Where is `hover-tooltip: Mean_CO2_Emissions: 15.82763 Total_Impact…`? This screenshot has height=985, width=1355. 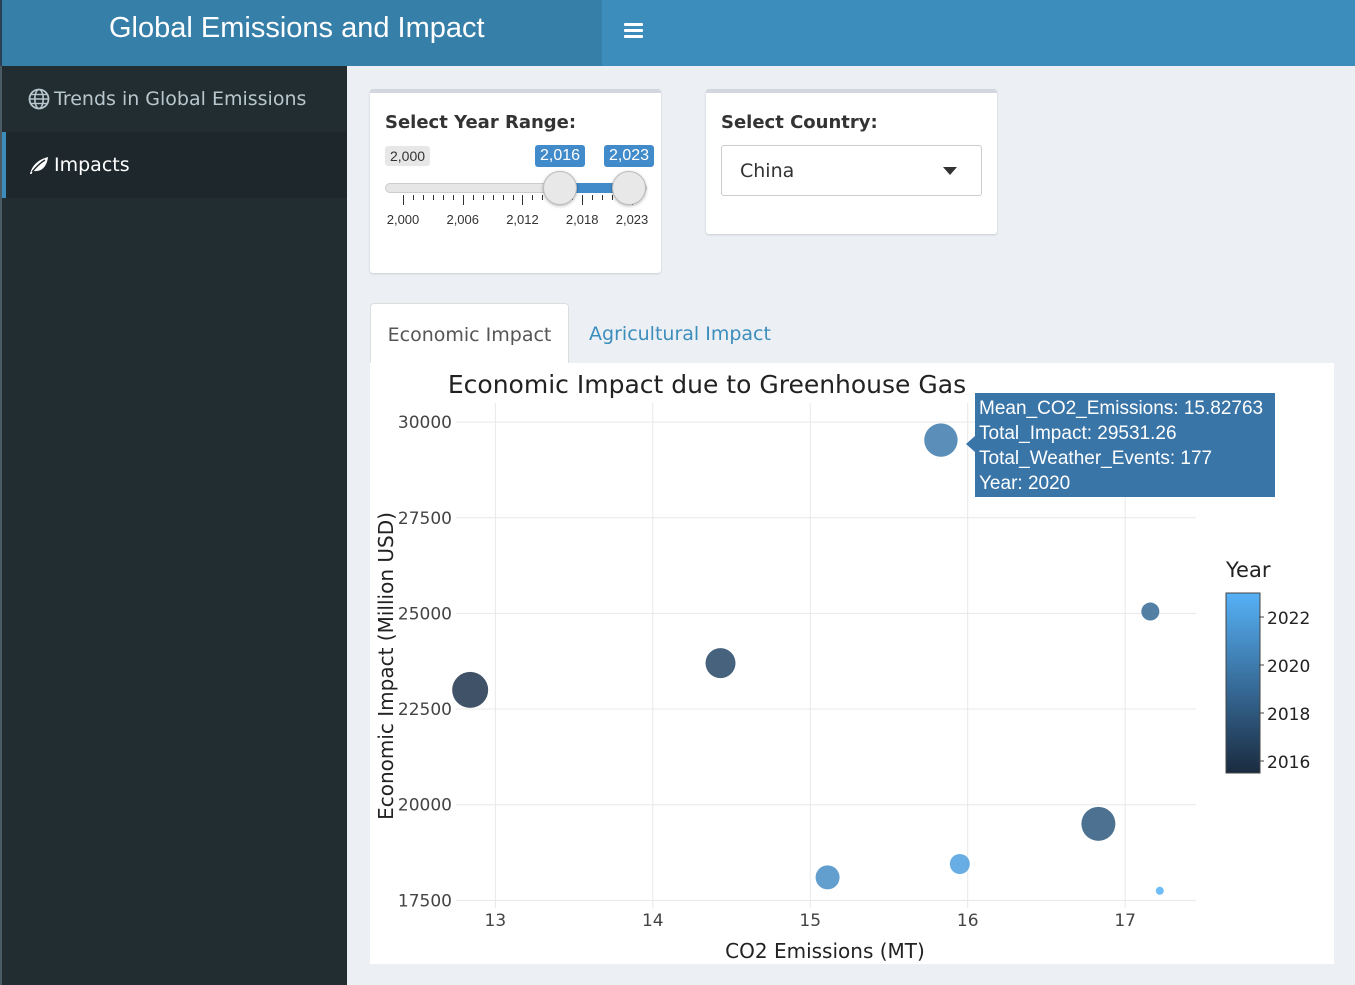
hover-tooltip: Mean_CO2_Emissions: 15.82763 Total_Impact… is located at coordinates (1120, 445).